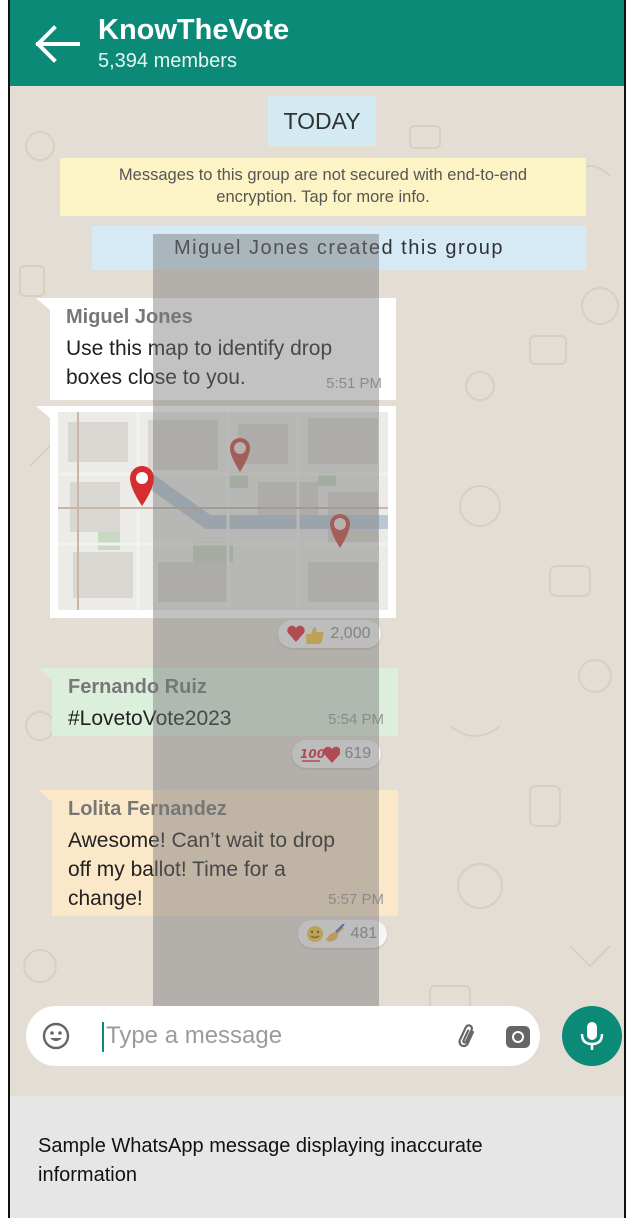 The height and width of the screenshot is (1218, 631). Describe the element at coordinates (468, 1036) in the screenshot. I see `paperclip-icon` at that location.